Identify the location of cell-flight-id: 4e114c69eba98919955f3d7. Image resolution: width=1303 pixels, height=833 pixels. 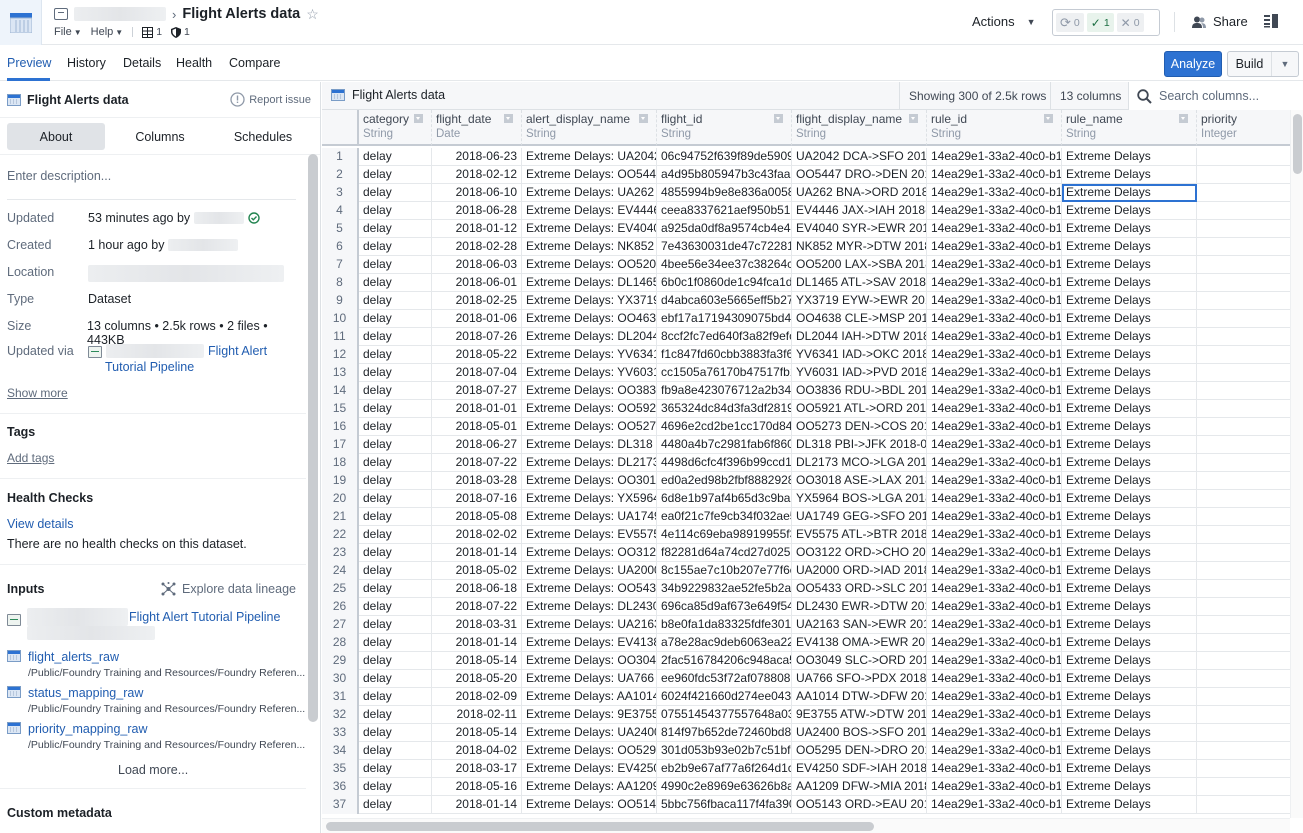
(724, 535).